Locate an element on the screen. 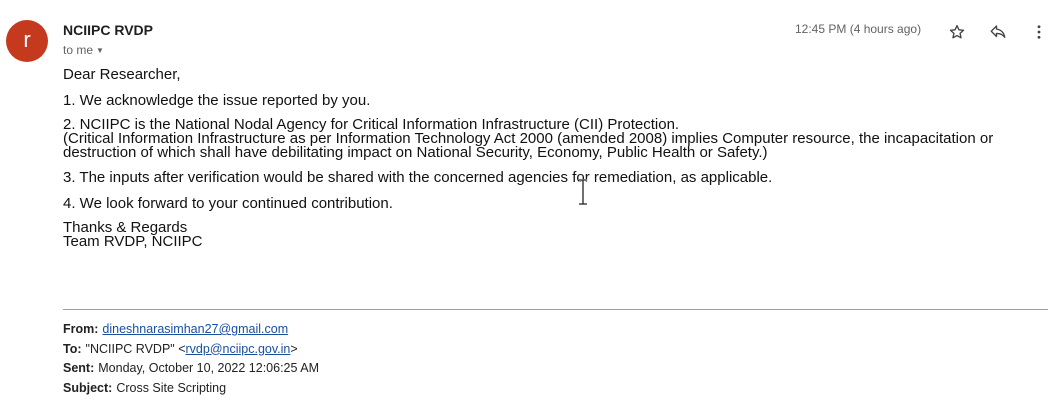 This screenshot has width=1048, height=406. more-vert-icon is located at coordinates (1039, 32).